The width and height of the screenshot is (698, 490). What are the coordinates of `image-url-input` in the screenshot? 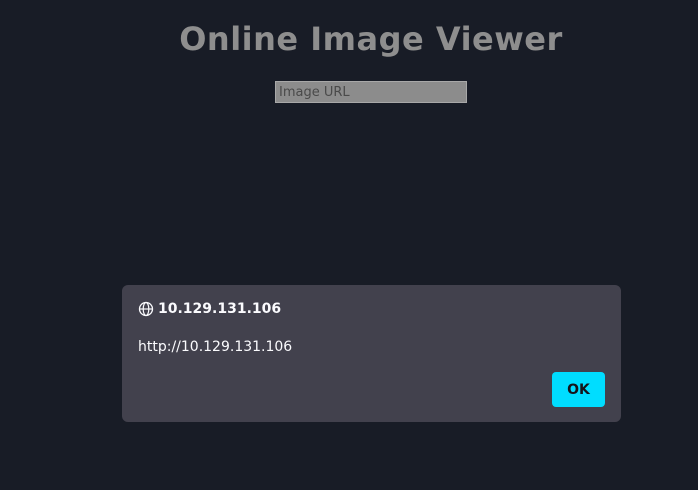 It's located at (371, 92).